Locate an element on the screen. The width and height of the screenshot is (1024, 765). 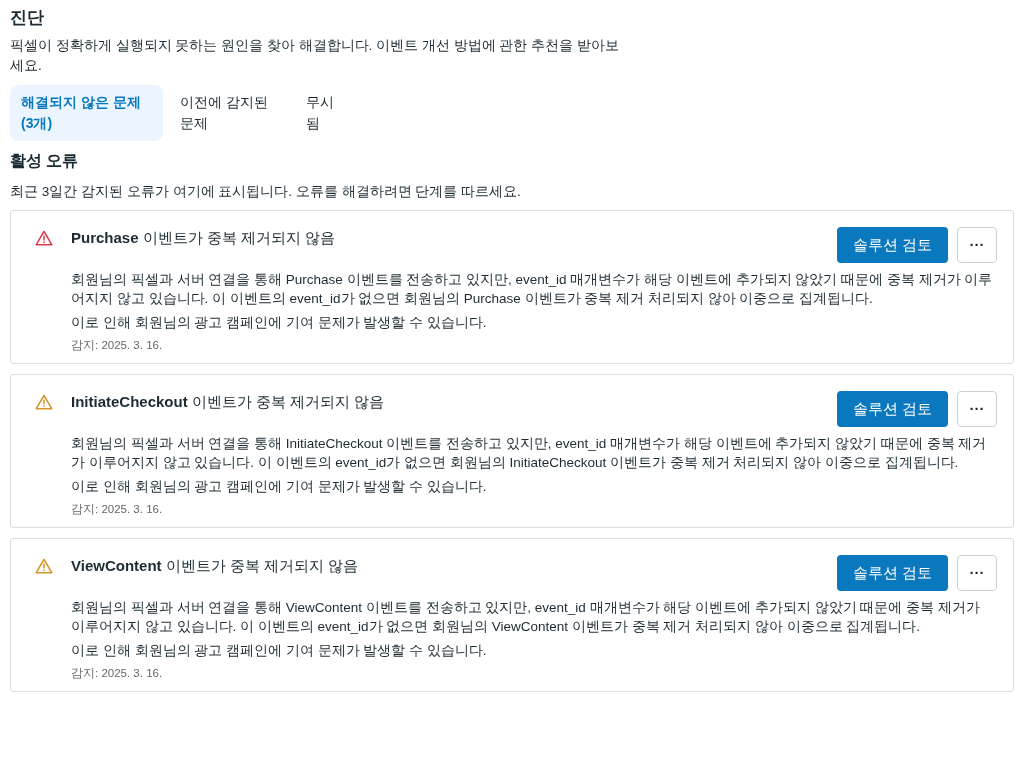
issue-body: 회원님의 픽셀과 서버 연결을 통해 InitiateCheckout 이벤트를 전송하고 있지만, event_id 매개변수가 해당 이벤트에 추가되지 않았기 때문에 중복 제거가 이루어지지 않고 있습니다. 이 이벤트의 event_id가 없으면 회원님의 InitiateCheckout 이벤트가 중복 제거 처리되지 않아 이중으로 집계됩니다. is located at coordinates (529, 453).